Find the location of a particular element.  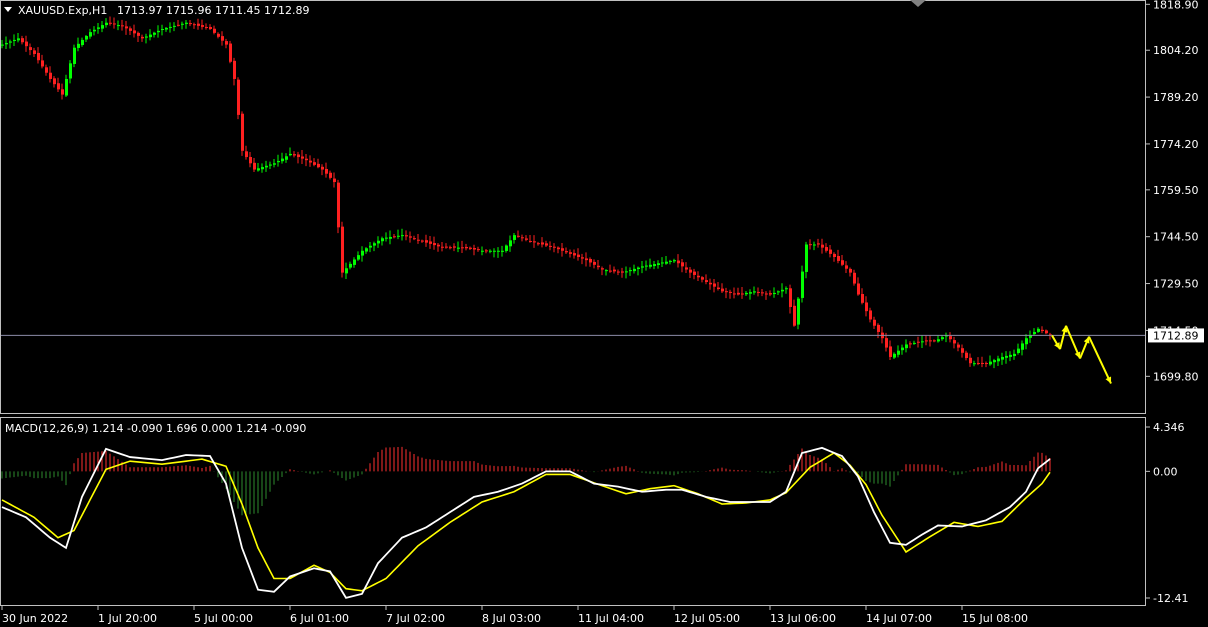

ohlc-open: 1713.97 is located at coordinates (140, 10).